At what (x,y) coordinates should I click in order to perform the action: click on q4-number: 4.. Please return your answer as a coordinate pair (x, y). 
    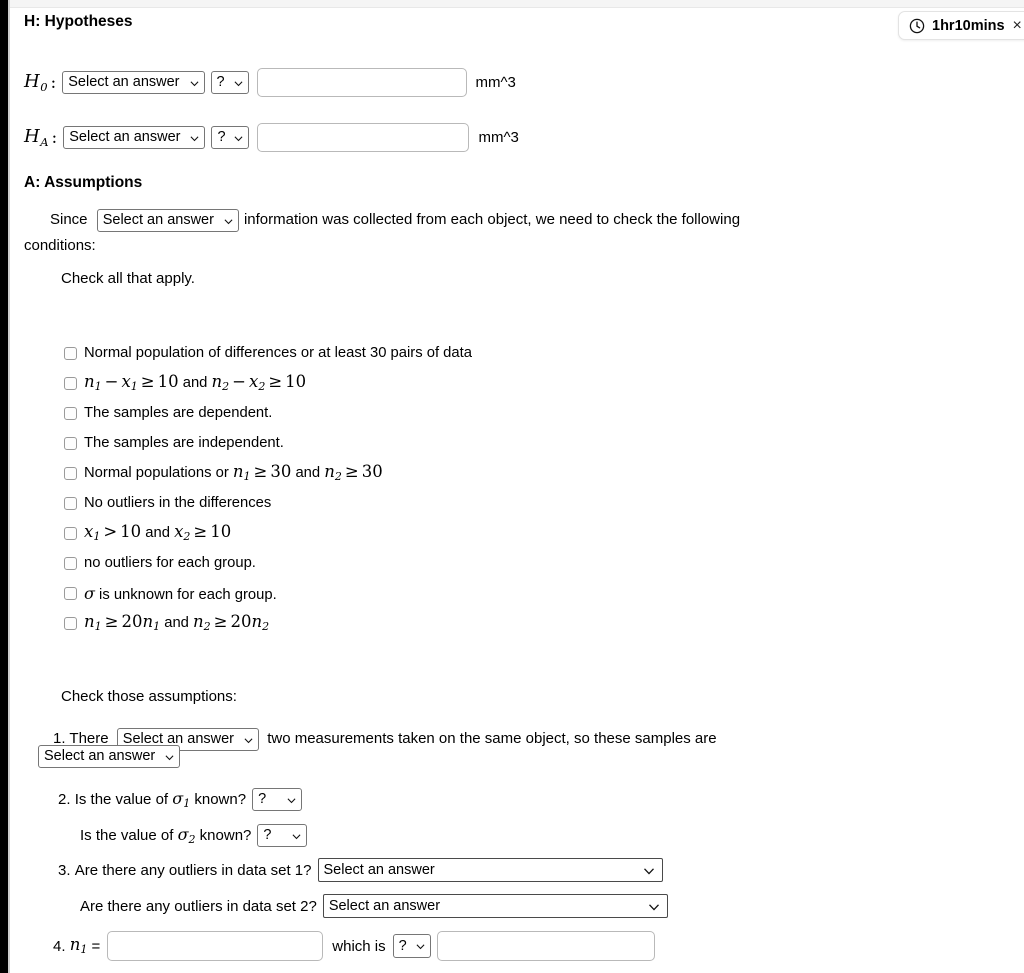
    Looking at the image, I should click on (59, 946).